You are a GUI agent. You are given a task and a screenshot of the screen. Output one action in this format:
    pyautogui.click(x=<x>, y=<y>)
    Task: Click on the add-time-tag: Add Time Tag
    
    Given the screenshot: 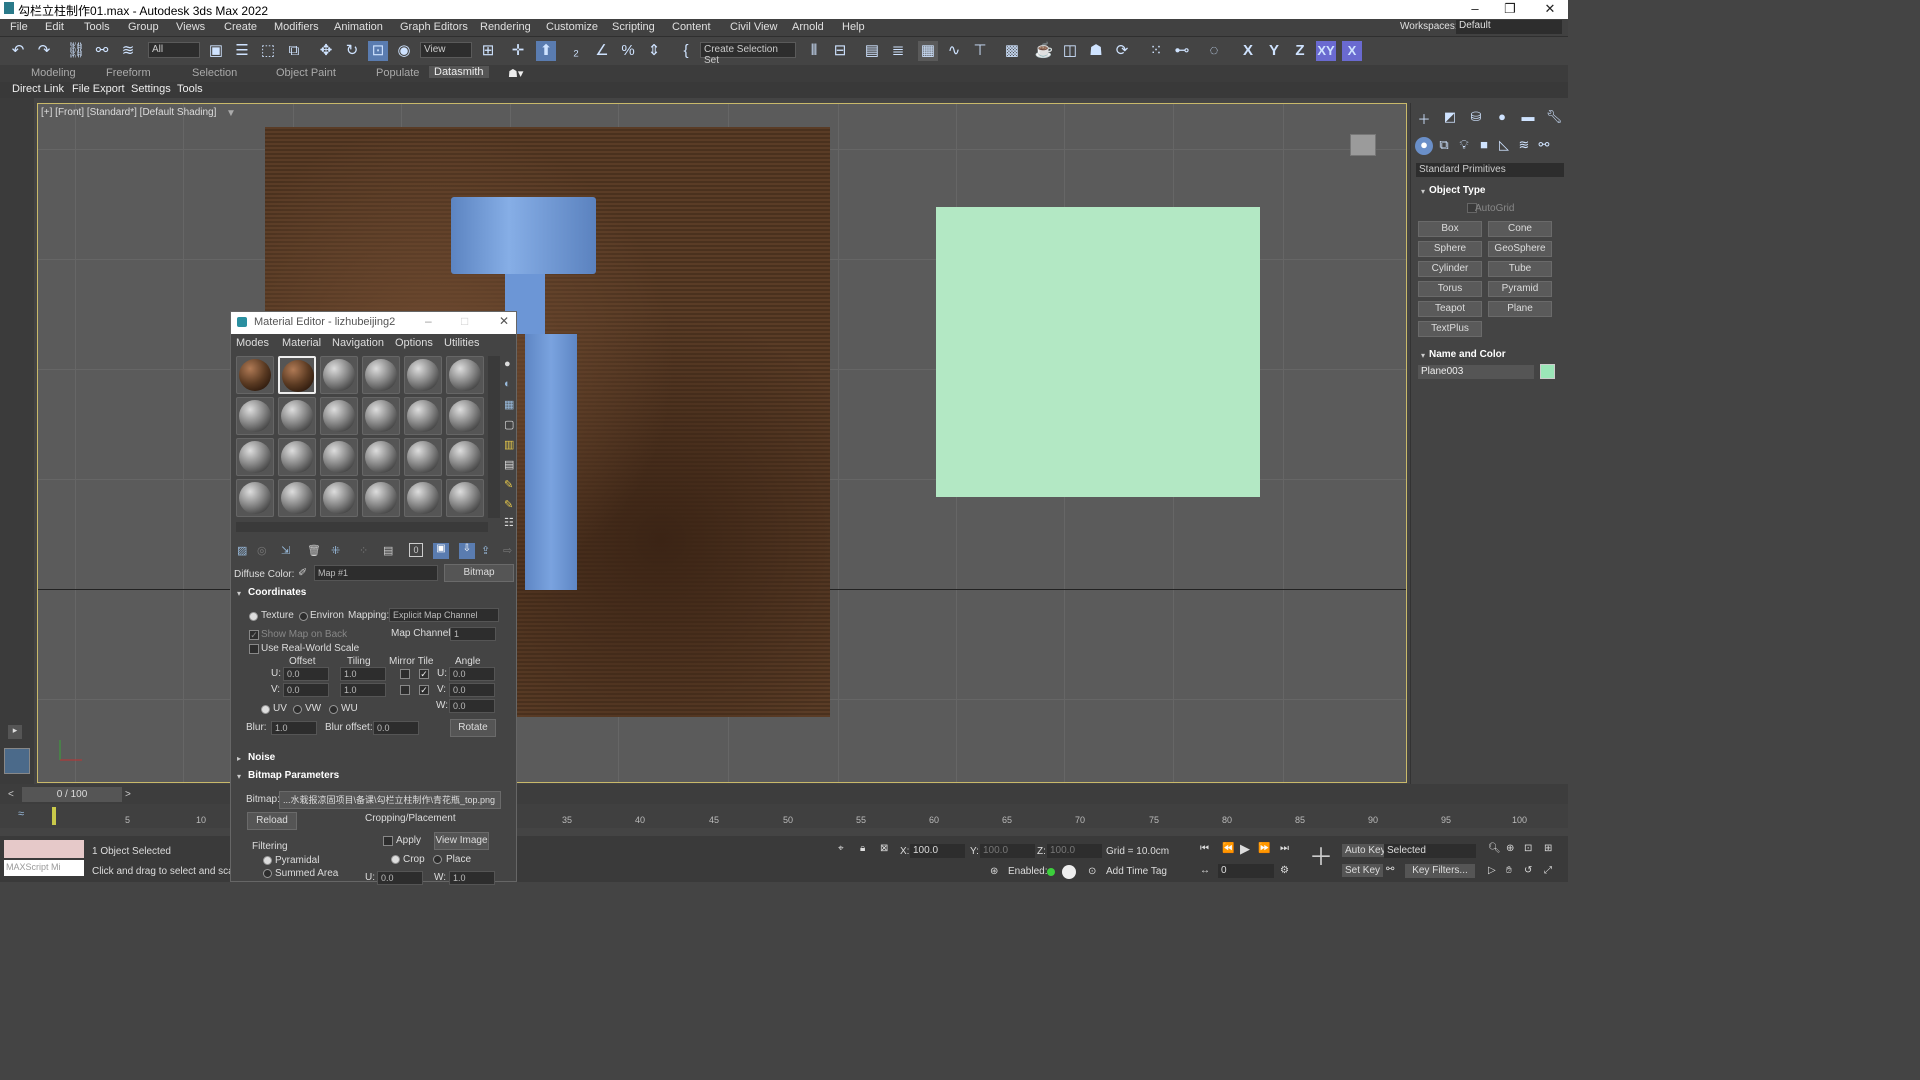 What is the action you would take?
    pyautogui.click(x=1136, y=871)
    